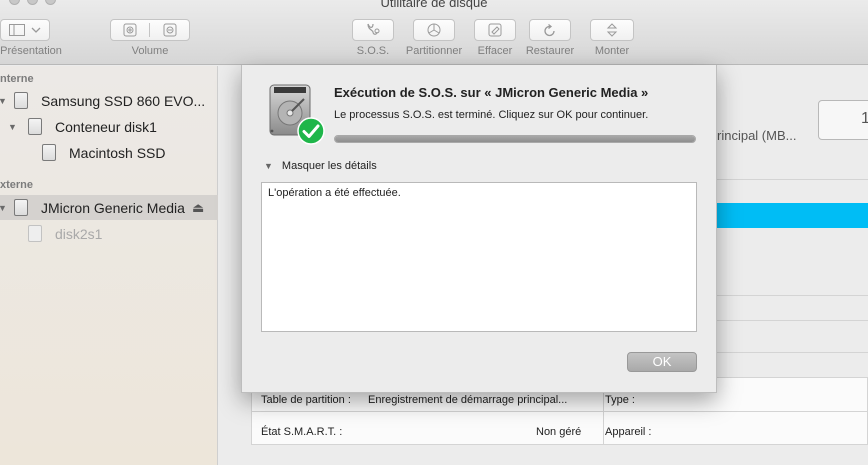 This screenshot has height=465, width=868. What do you see at coordinates (150, 51) in the screenshot?
I see `volume-label: Volume` at bounding box center [150, 51].